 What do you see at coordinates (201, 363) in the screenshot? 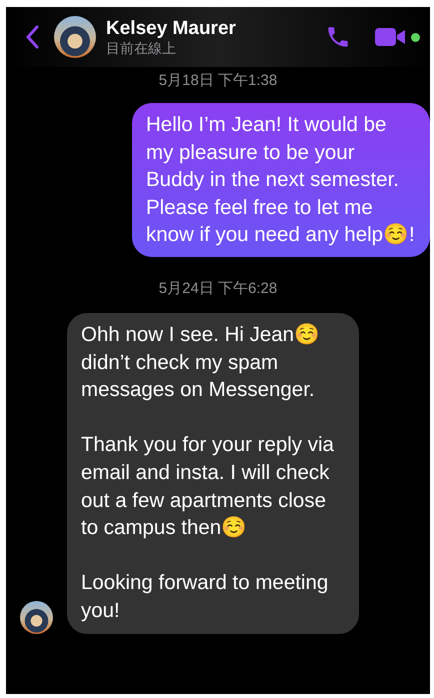
I see `message-text: Ohh now I see. Hi Jean☺ didn’t check my spam messages on Messenger.` at bounding box center [201, 363].